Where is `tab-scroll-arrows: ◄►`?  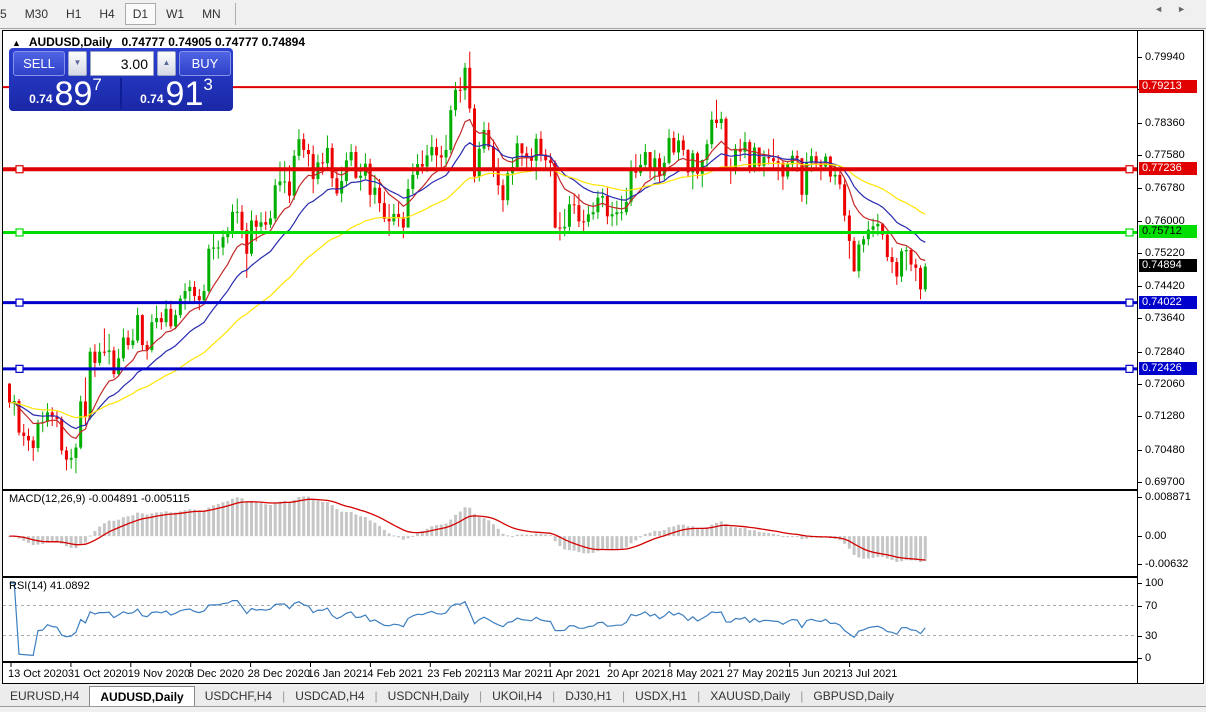
tab-scroll-arrows: ◄► is located at coordinates (1177, 9).